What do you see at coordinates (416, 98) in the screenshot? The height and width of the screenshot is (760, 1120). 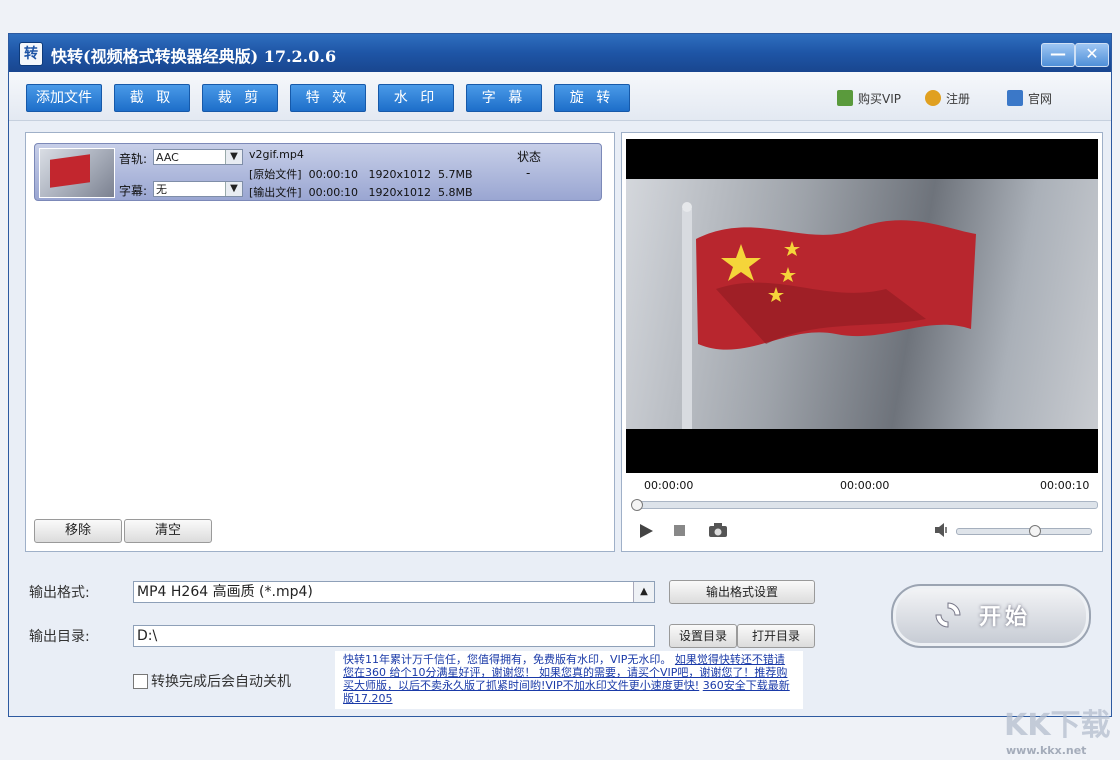 I see `watermark-button: 水 印` at bounding box center [416, 98].